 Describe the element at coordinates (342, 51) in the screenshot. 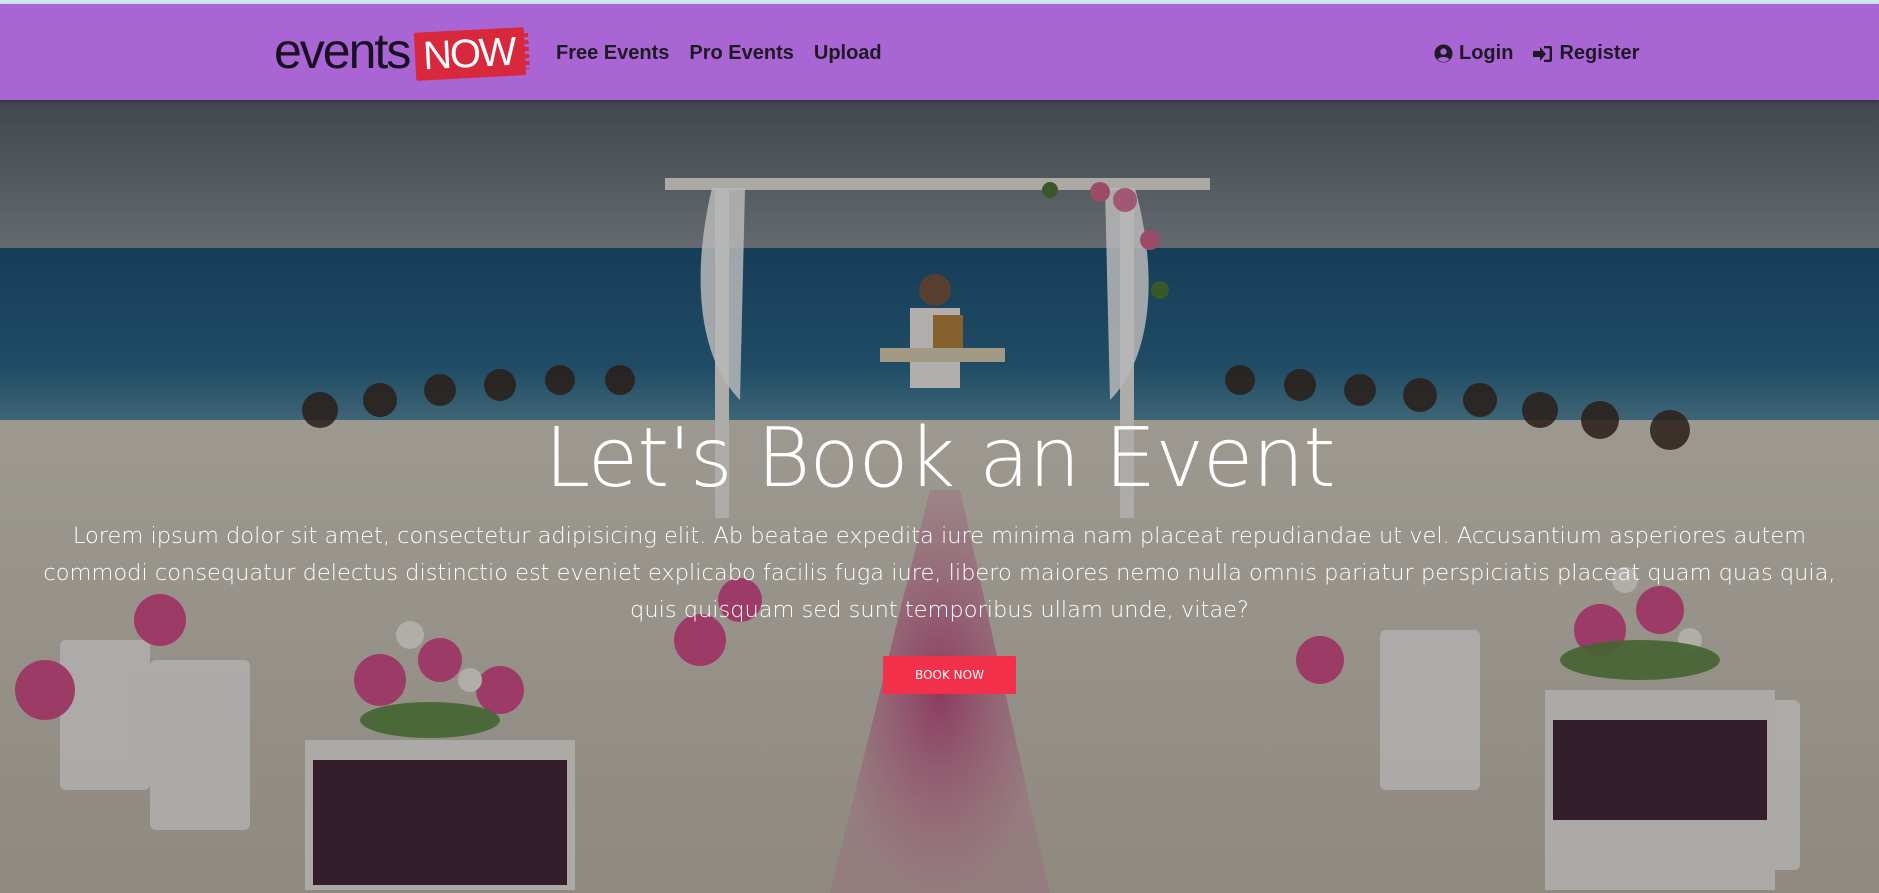

I see `logo-wordmark: events` at that location.